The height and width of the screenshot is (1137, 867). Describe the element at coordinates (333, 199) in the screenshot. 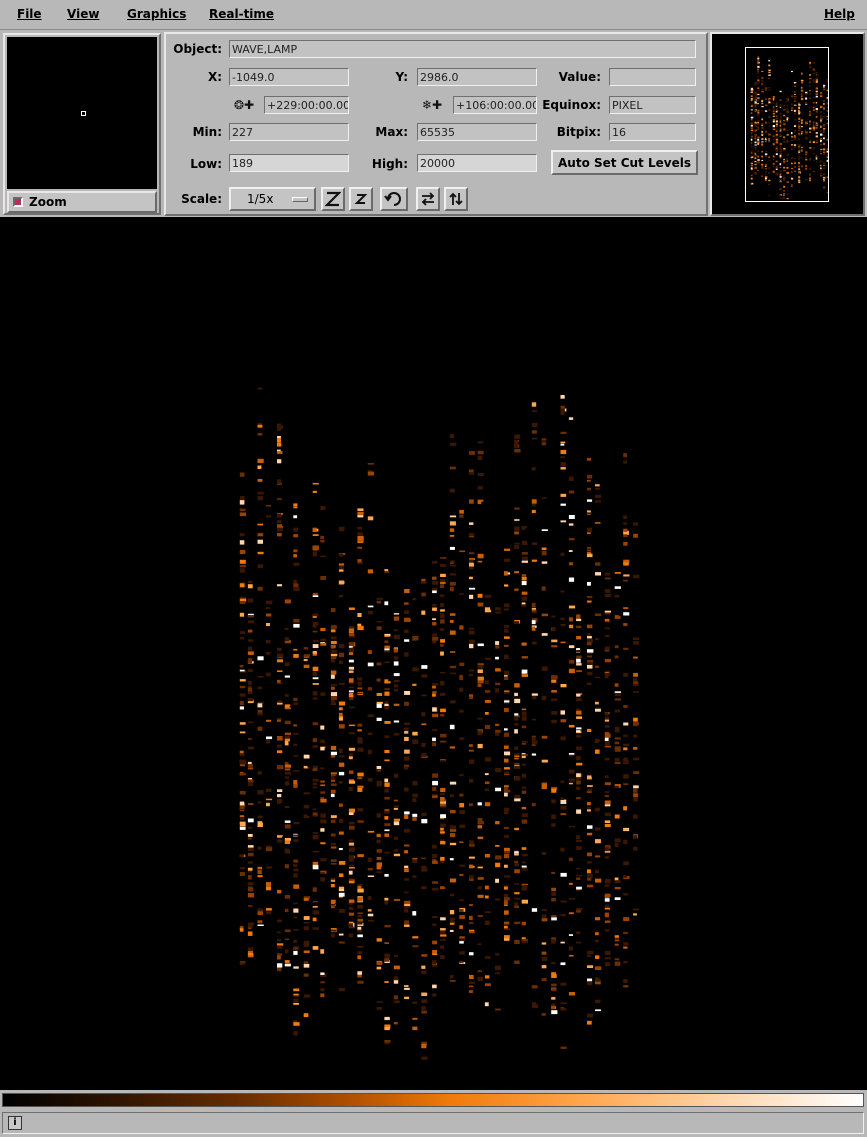

I see `zoom-in-button` at that location.